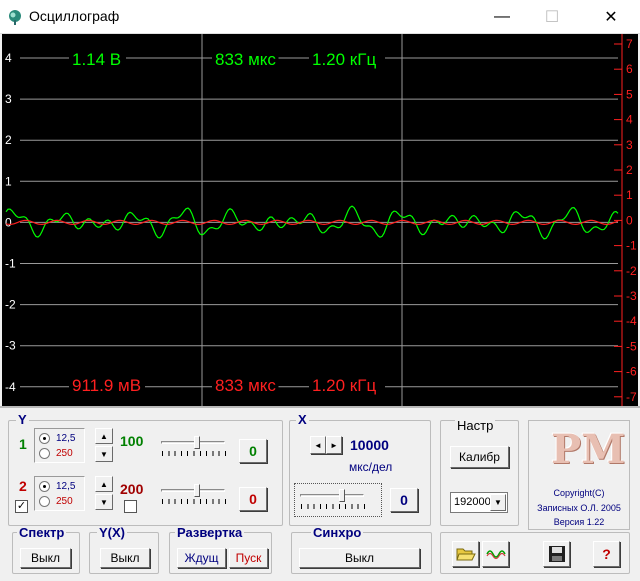 This screenshot has height=581, width=640. What do you see at coordinates (112, 532) in the screenshot?
I see `yx-group-label: Y(X)` at bounding box center [112, 532].